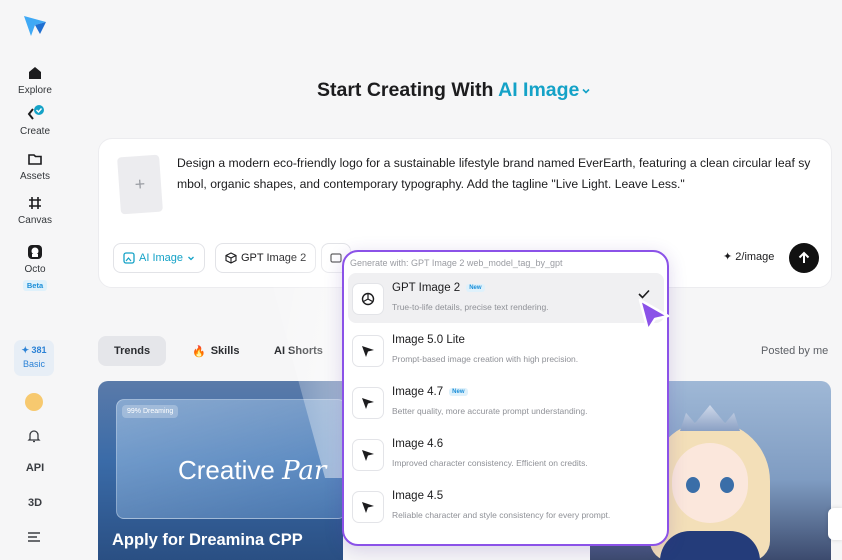 This screenshot has height=560, width=842. What do you see at coordinates (710, 545) in the screenshot?
I see `doll-dress` at bounding box center [710, 545].